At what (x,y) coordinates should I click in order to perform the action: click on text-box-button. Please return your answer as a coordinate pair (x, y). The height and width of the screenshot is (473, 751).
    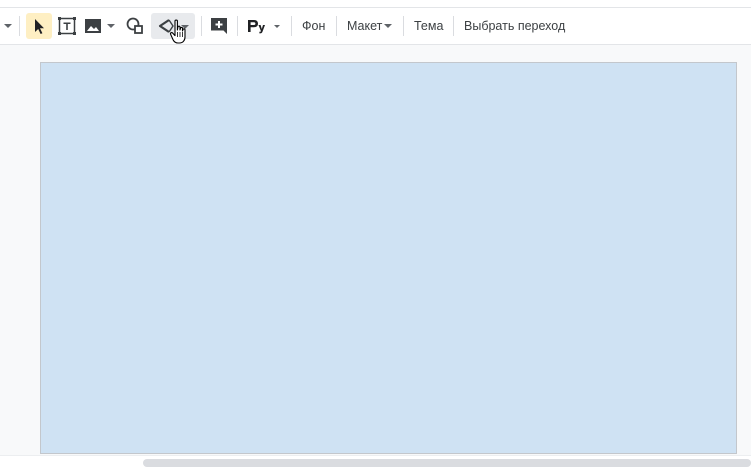
    Looking at the image, I should click on (67, 26).